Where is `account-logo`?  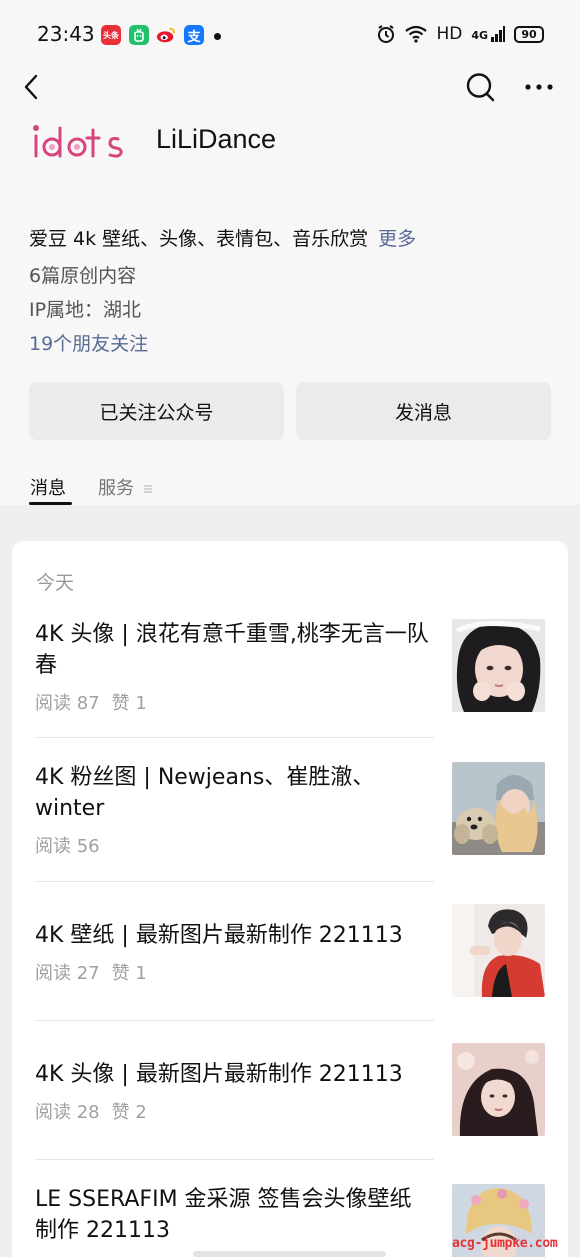 account-logo is located at coordinates (80, 142).